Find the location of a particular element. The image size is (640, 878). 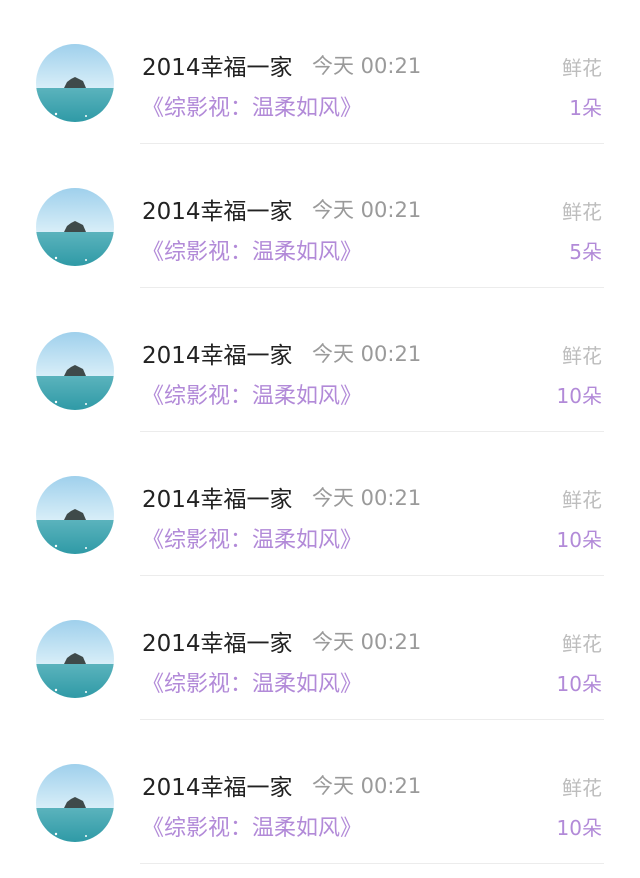

gift-count: 1朵 is located at coordinates (585, 108).